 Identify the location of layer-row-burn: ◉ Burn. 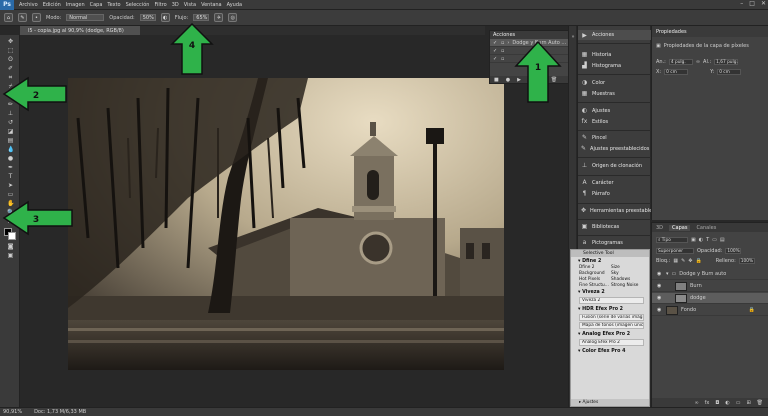
(710, 286).